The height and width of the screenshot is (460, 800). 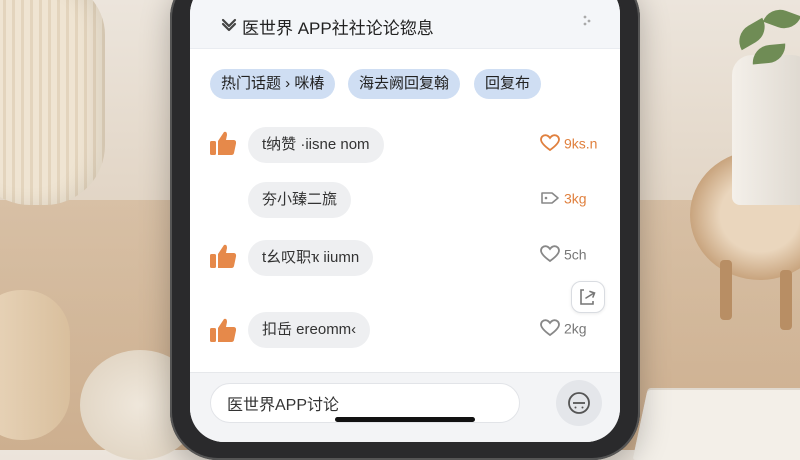 I want to click on emoji-icon, so click(x=579, y=403).